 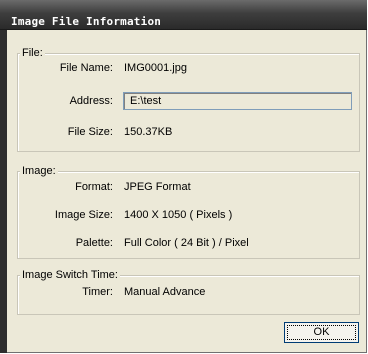 I want to click on image-group-legend: Image:, so click(x=39, y=171).